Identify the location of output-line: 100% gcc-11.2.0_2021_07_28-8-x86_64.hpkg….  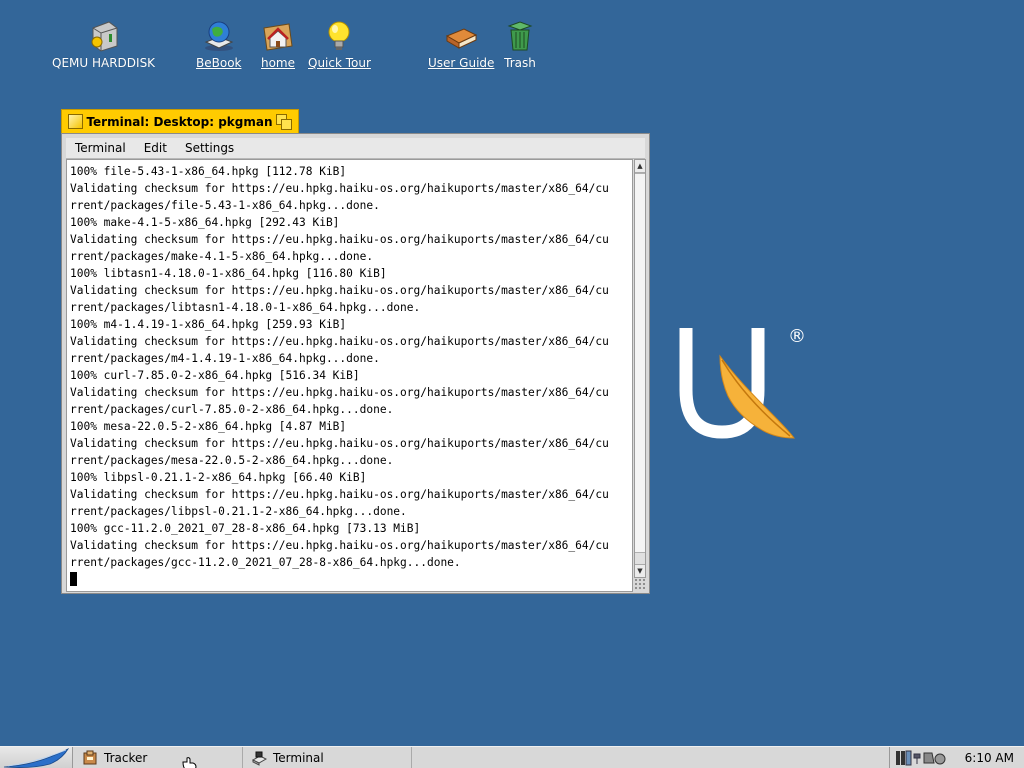
(245, 528).